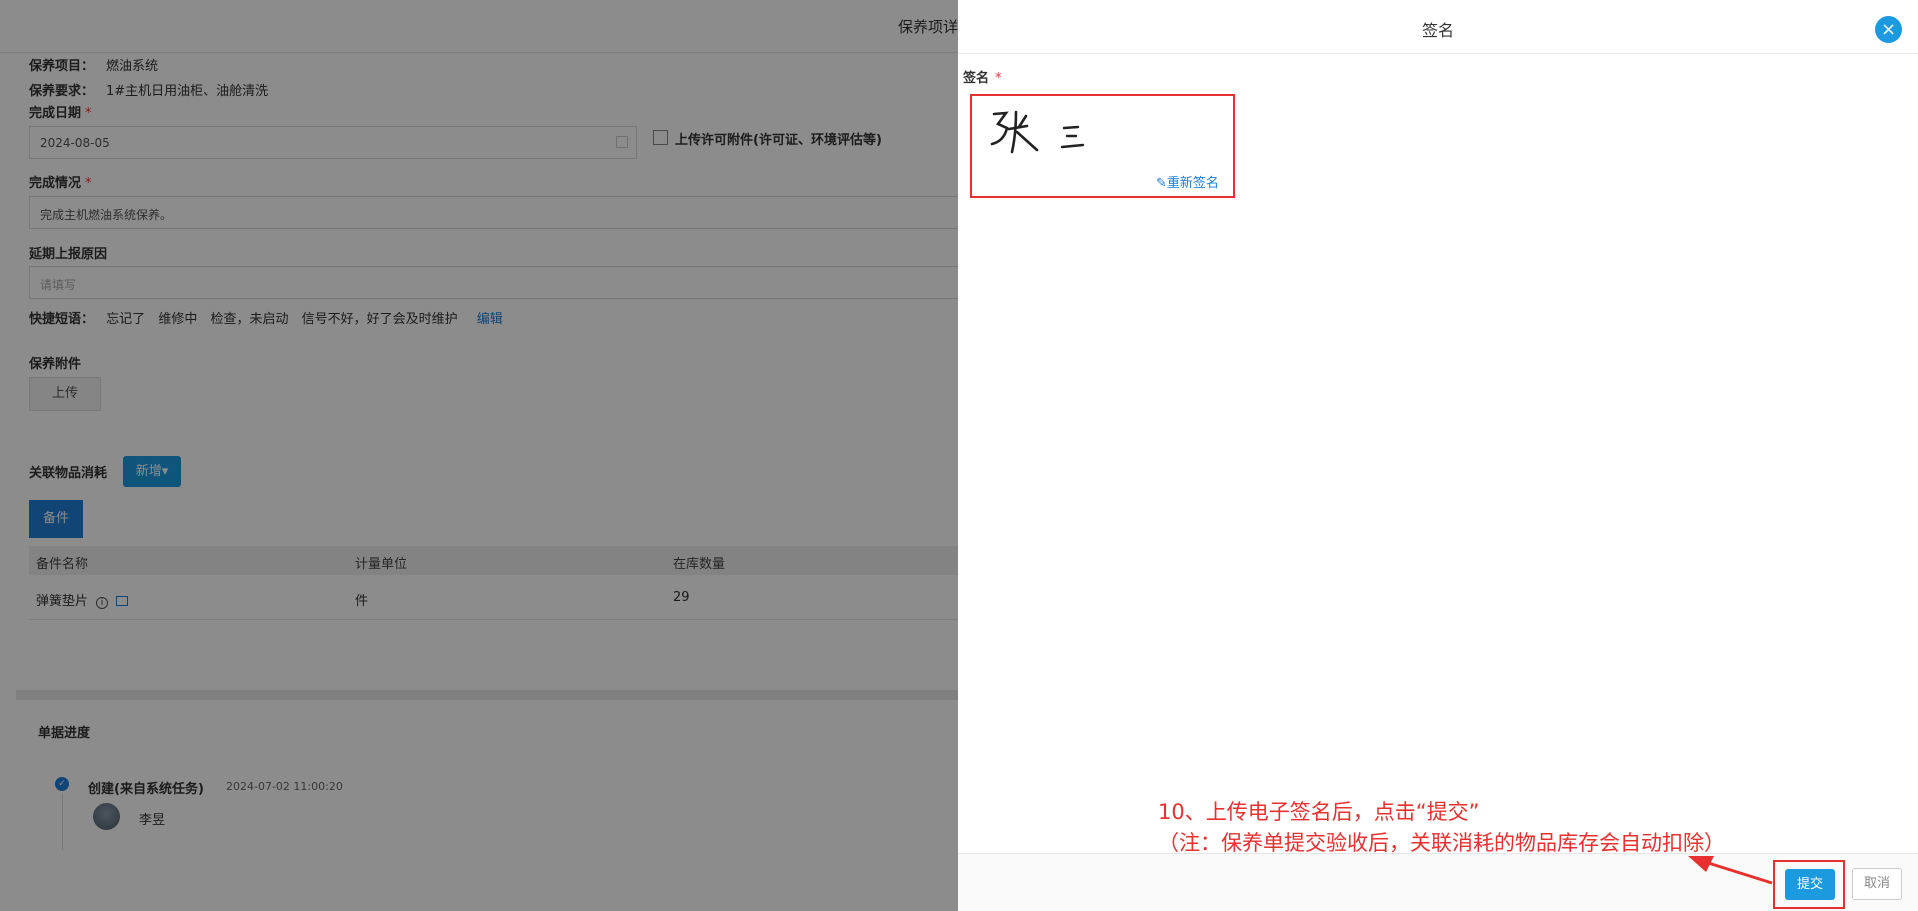 The width and height of the screenshot is (1918, 911). I want to click on pencil-icon: ✎, so click(1161, 183).